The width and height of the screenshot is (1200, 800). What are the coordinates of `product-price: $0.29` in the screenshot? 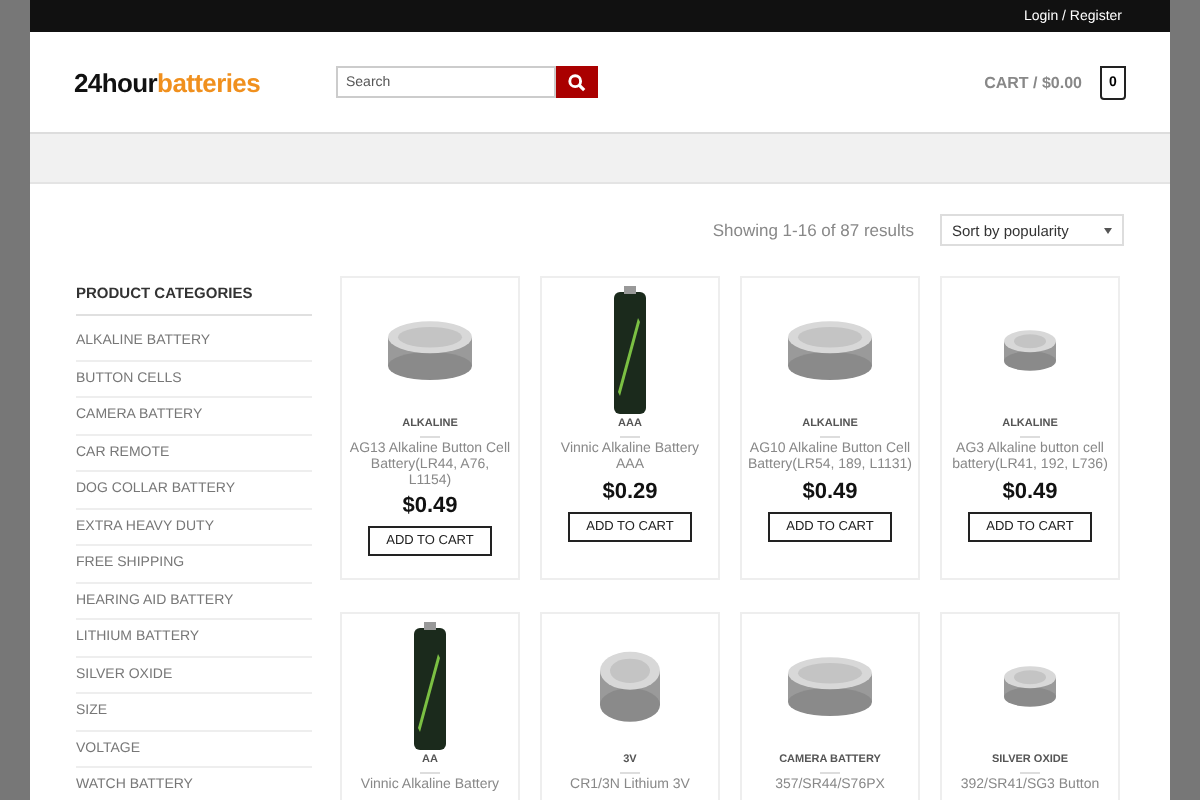 It's located at (630, 491).